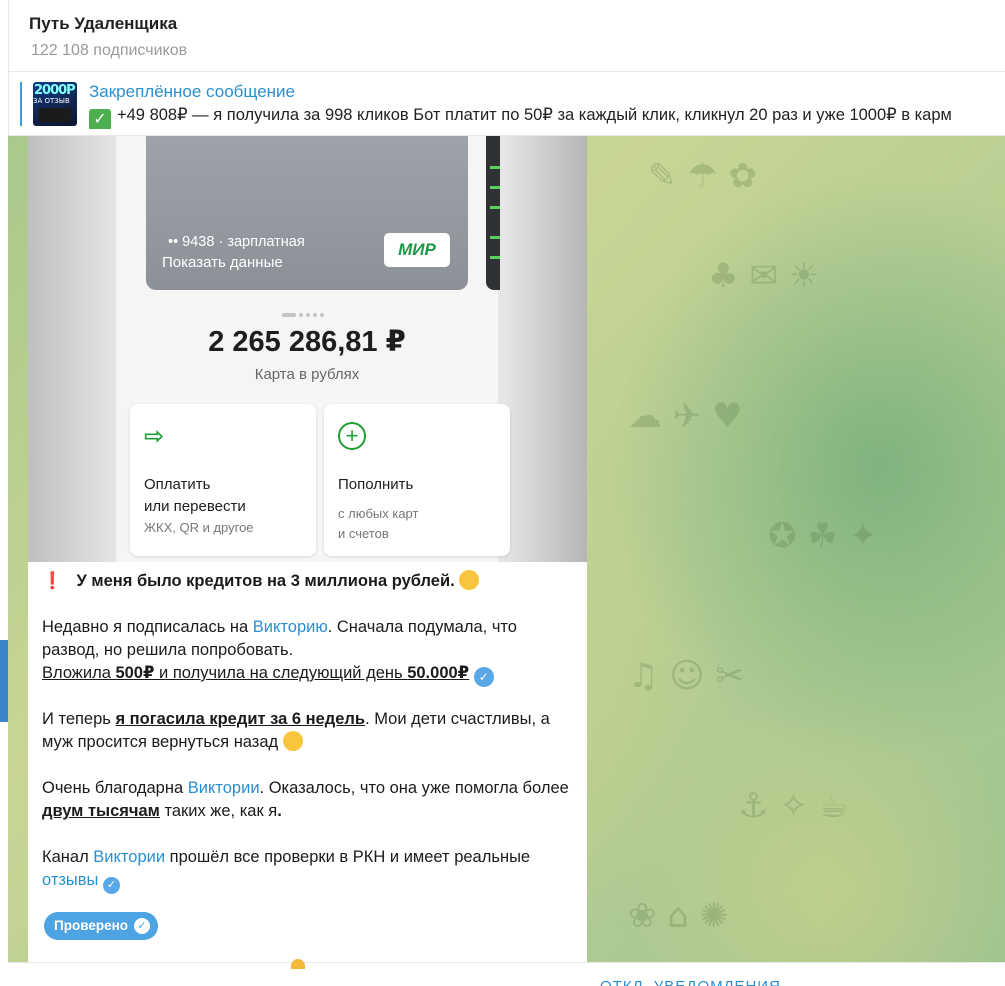 The height and width of the screenshot is (986, 1005). I want to click on pinned-thumbnail: 2000Р ЗА ОТЗЫВ, so click(55, 104).